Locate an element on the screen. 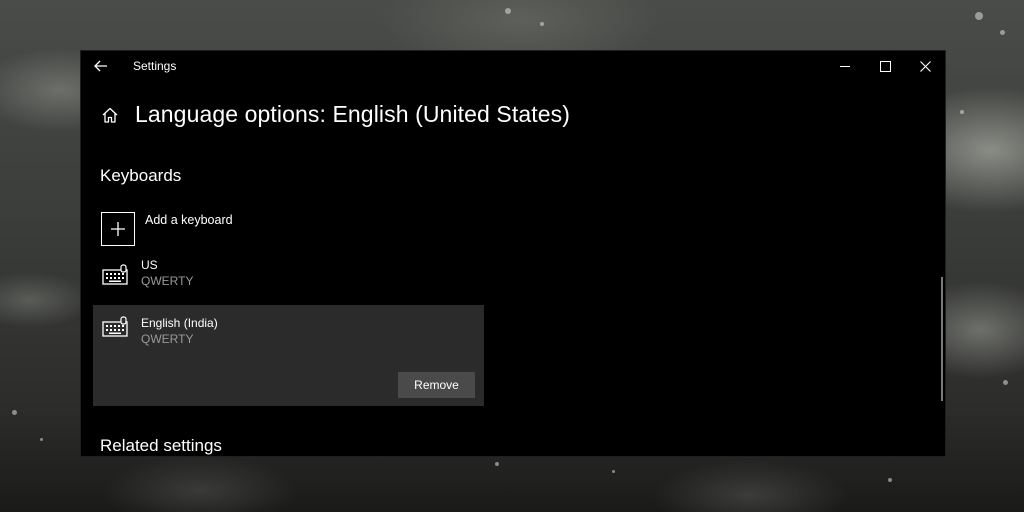 The width and height of the screenshot is (1024, 512). keyboard-item-english-india: English (India) QWERTY Remove is located at coordinates (288, 355).